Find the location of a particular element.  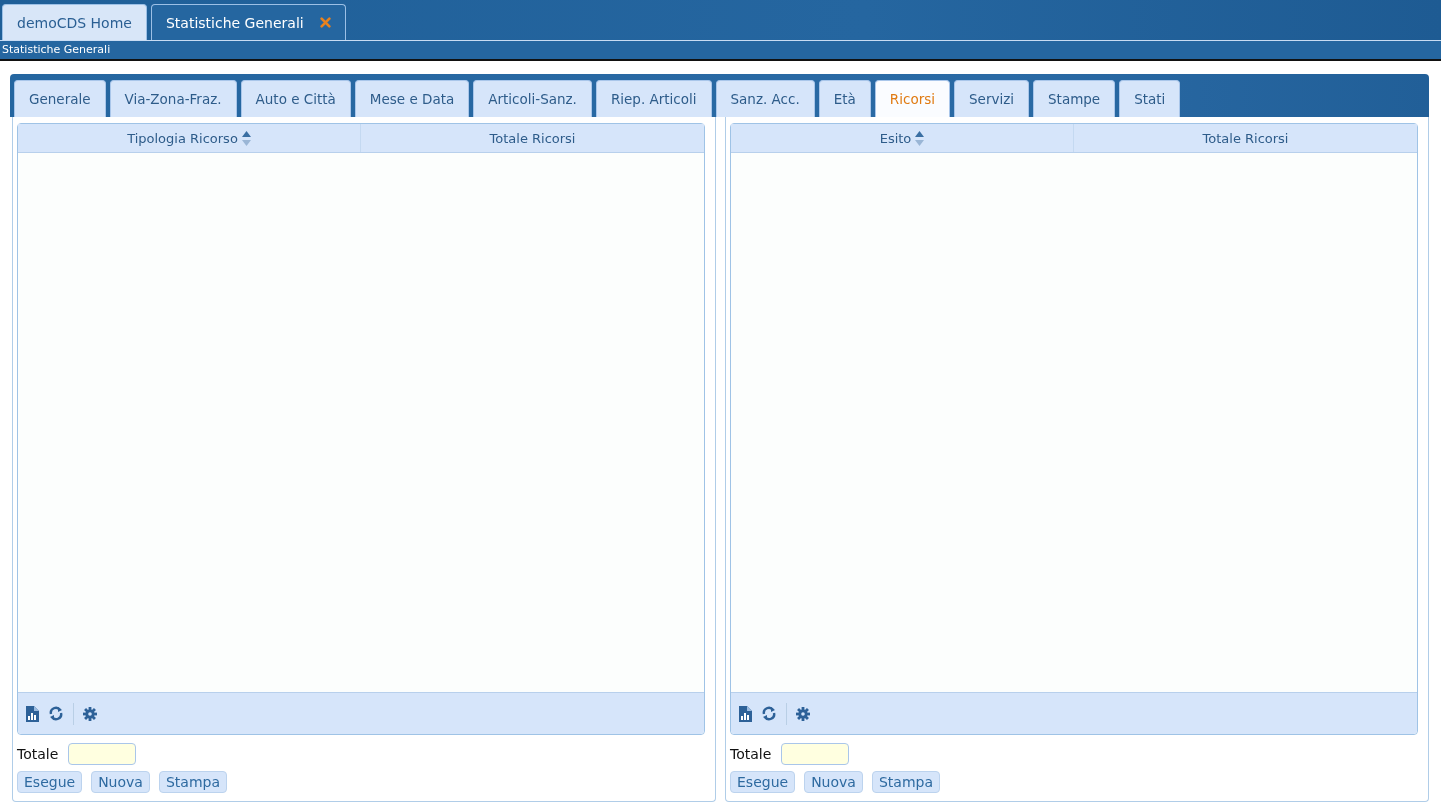

tab: Generale is located at coordinates (60, 98).